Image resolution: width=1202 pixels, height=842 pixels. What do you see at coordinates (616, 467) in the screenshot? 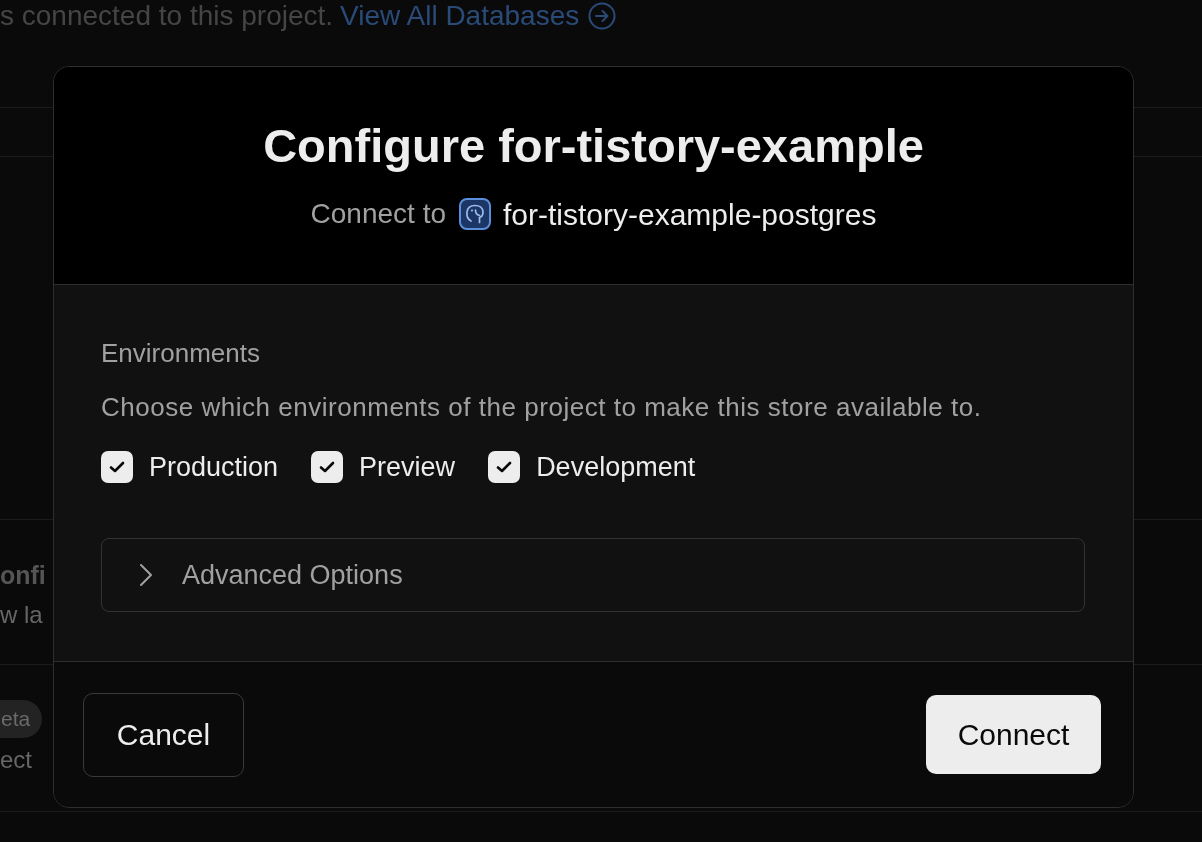
I see `checkbox-label: Development` at bounding box center [616, 467].